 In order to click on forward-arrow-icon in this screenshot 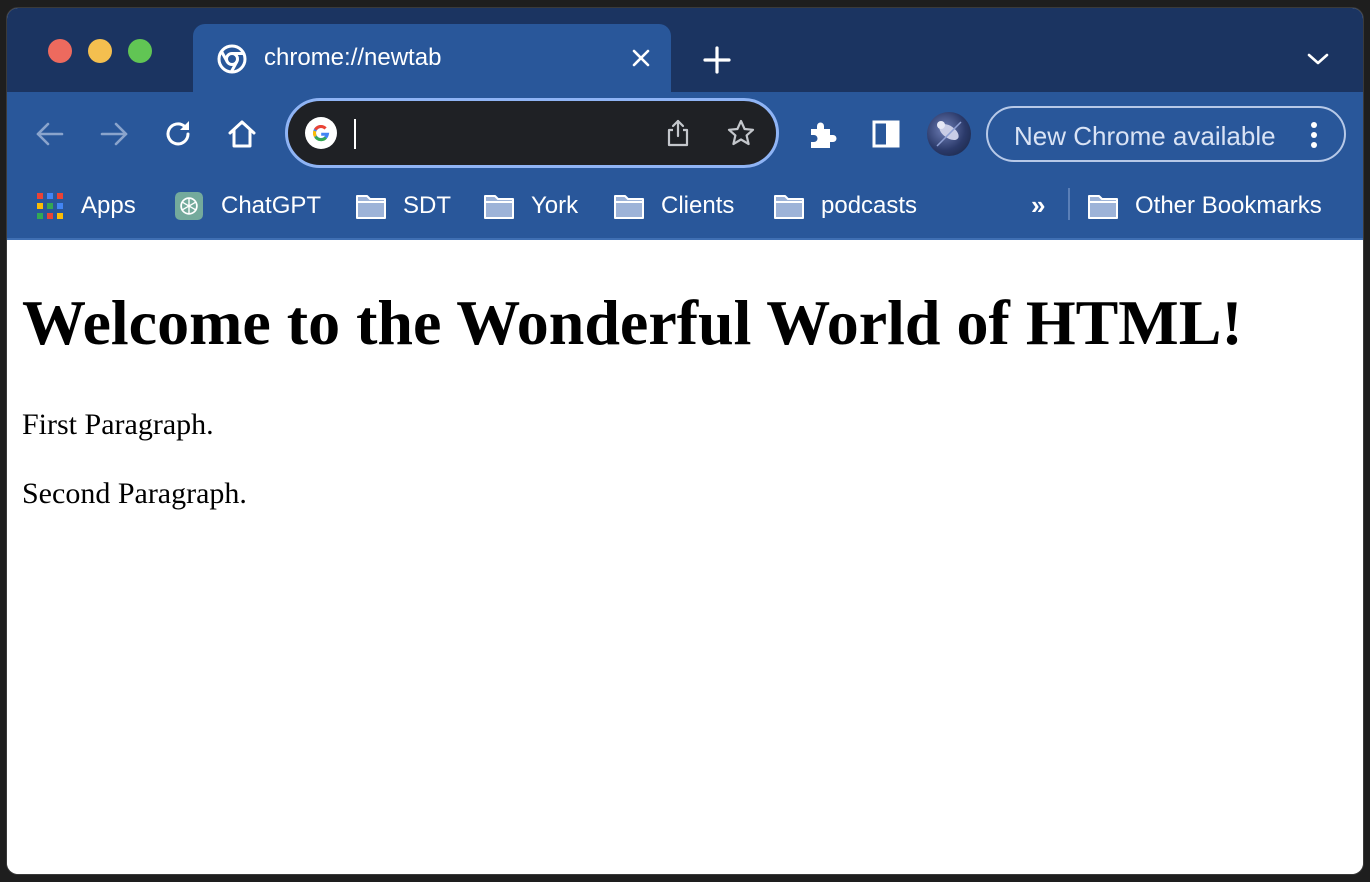, I will do `click(114, 134)`.